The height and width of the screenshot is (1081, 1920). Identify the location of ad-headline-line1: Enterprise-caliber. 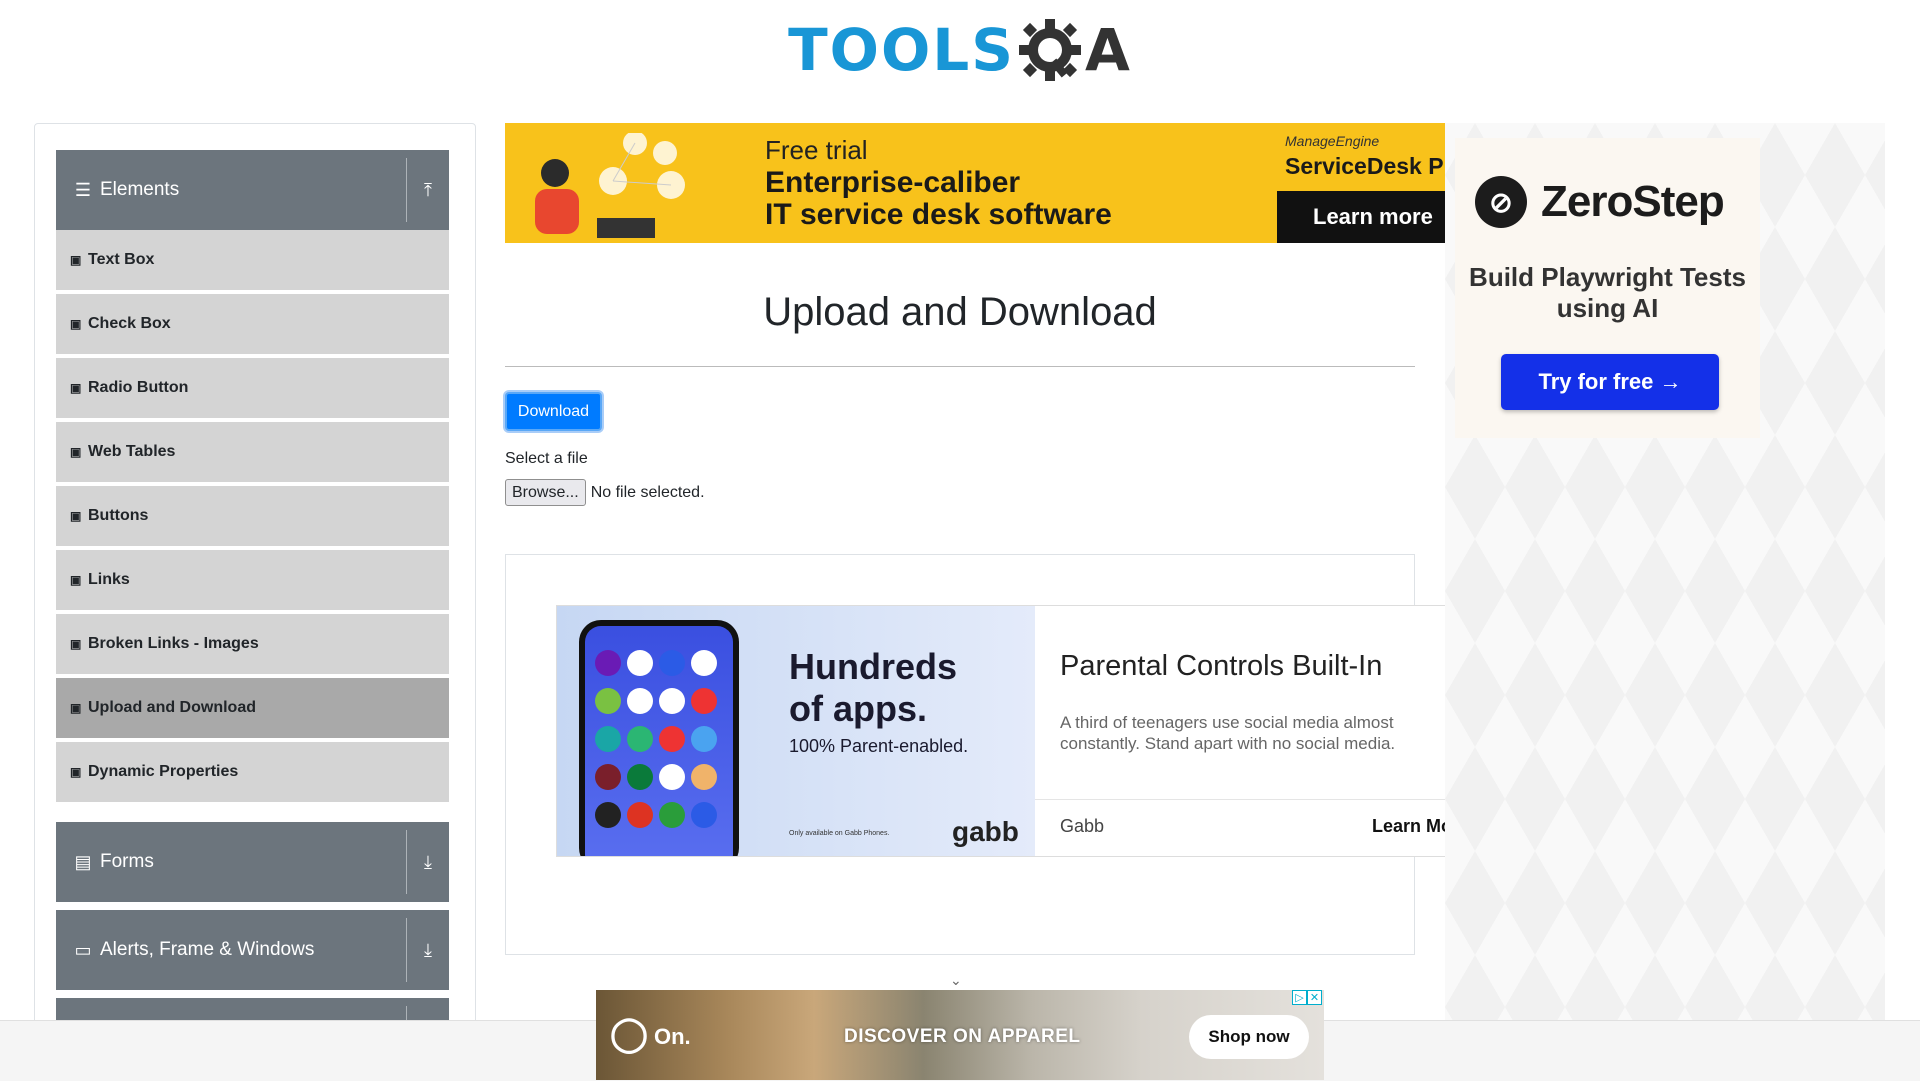
(893, 182).